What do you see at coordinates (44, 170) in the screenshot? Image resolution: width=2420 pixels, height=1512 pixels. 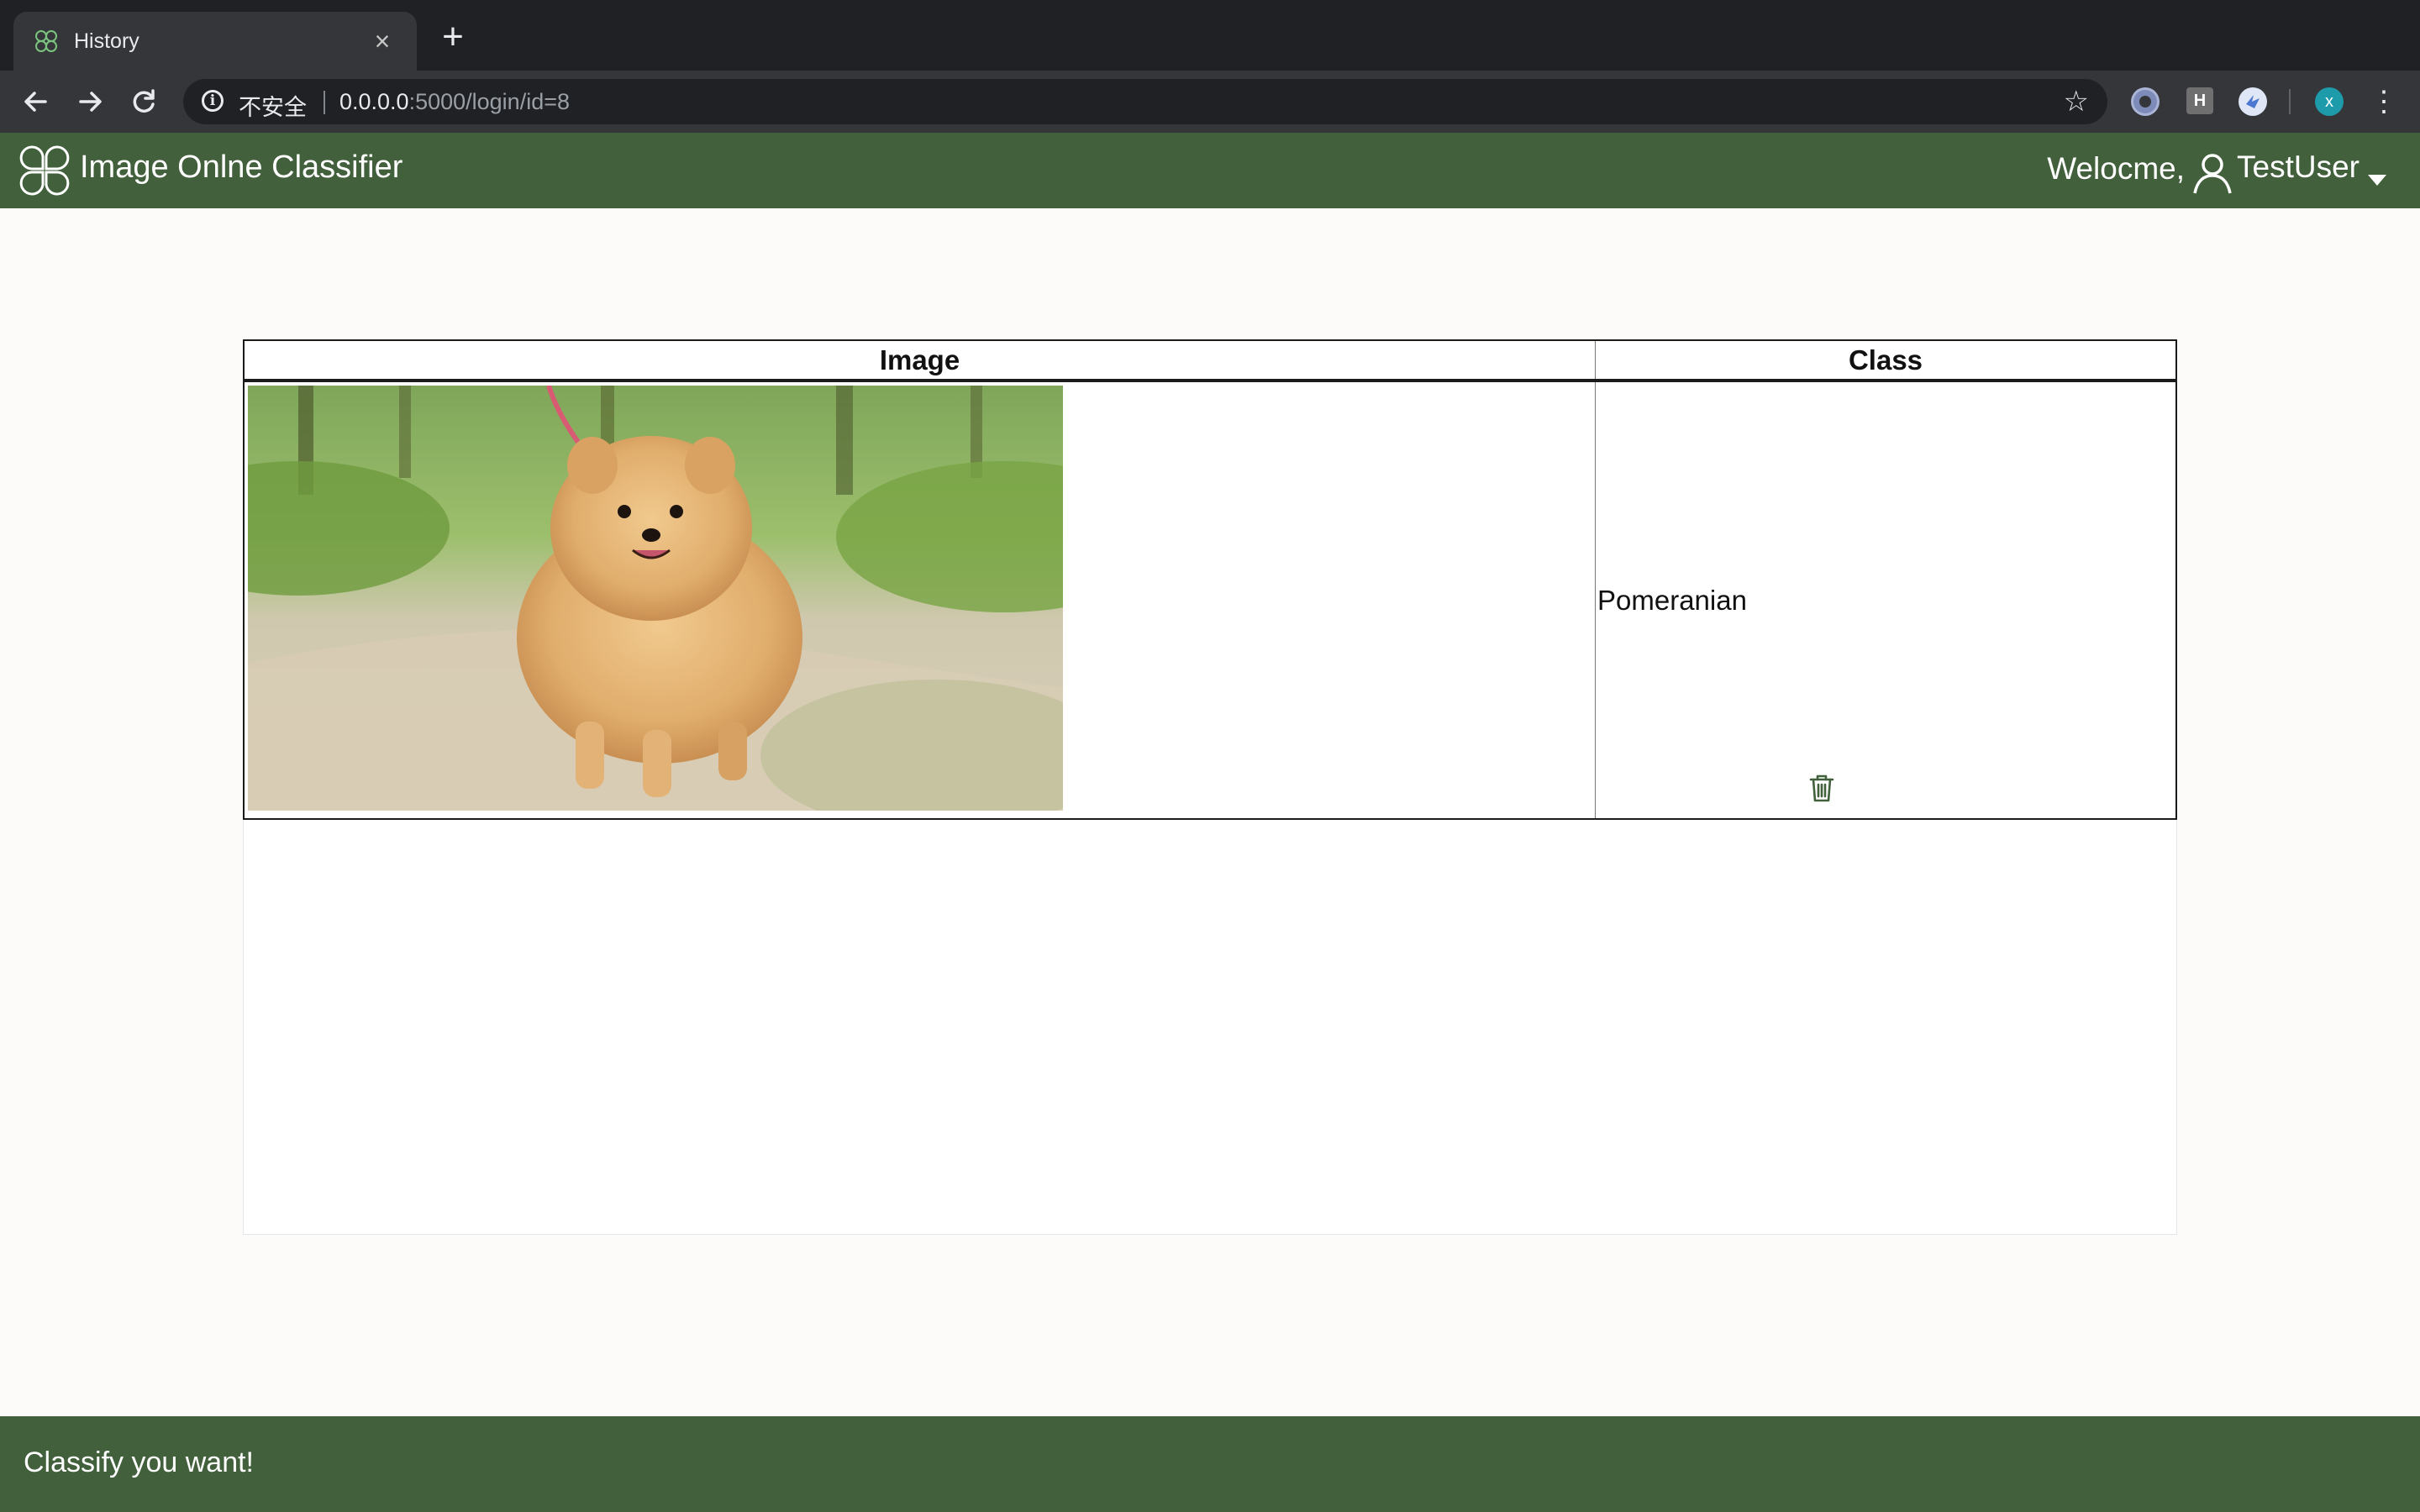 I see `clover-logo-icon` at bounding box center [44, 170].